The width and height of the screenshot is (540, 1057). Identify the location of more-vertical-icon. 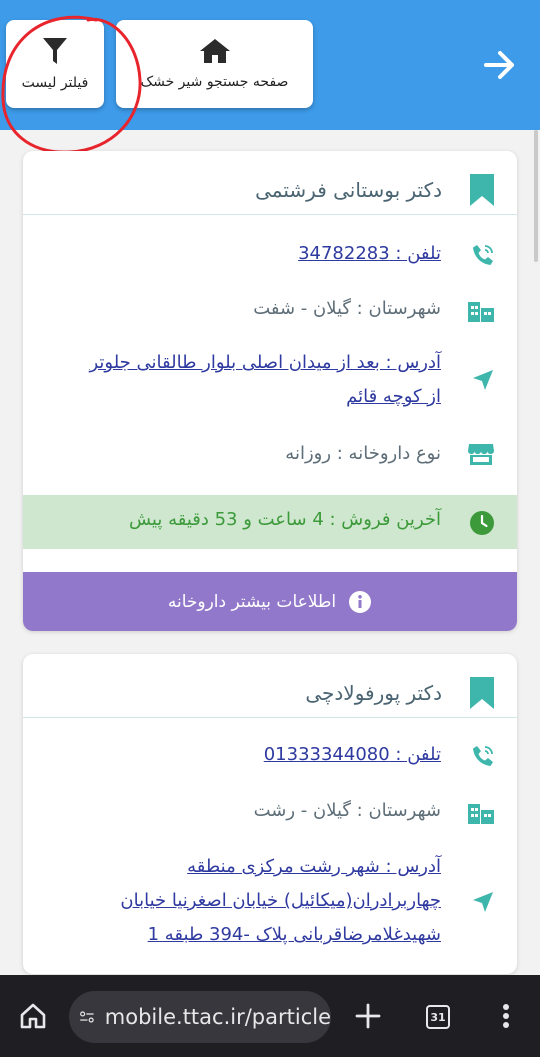
(506, 1016).